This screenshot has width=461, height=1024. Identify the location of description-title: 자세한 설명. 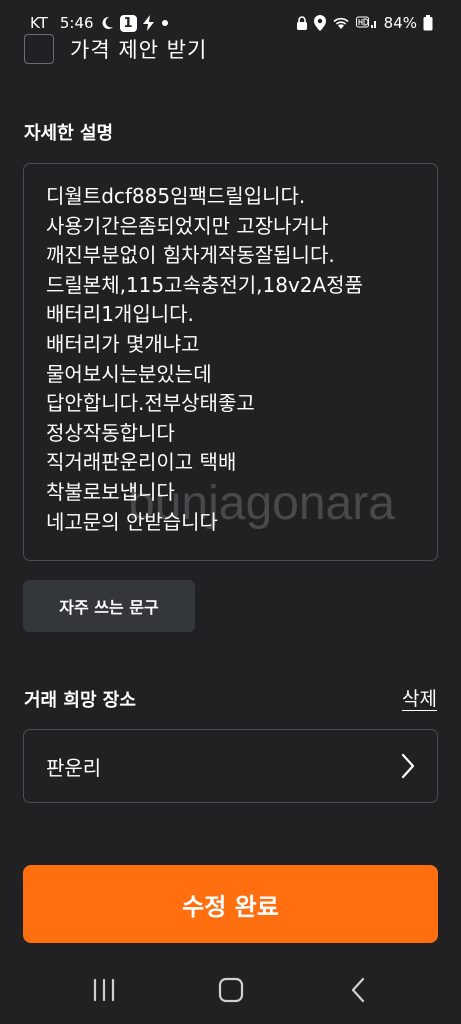
(69, 133).